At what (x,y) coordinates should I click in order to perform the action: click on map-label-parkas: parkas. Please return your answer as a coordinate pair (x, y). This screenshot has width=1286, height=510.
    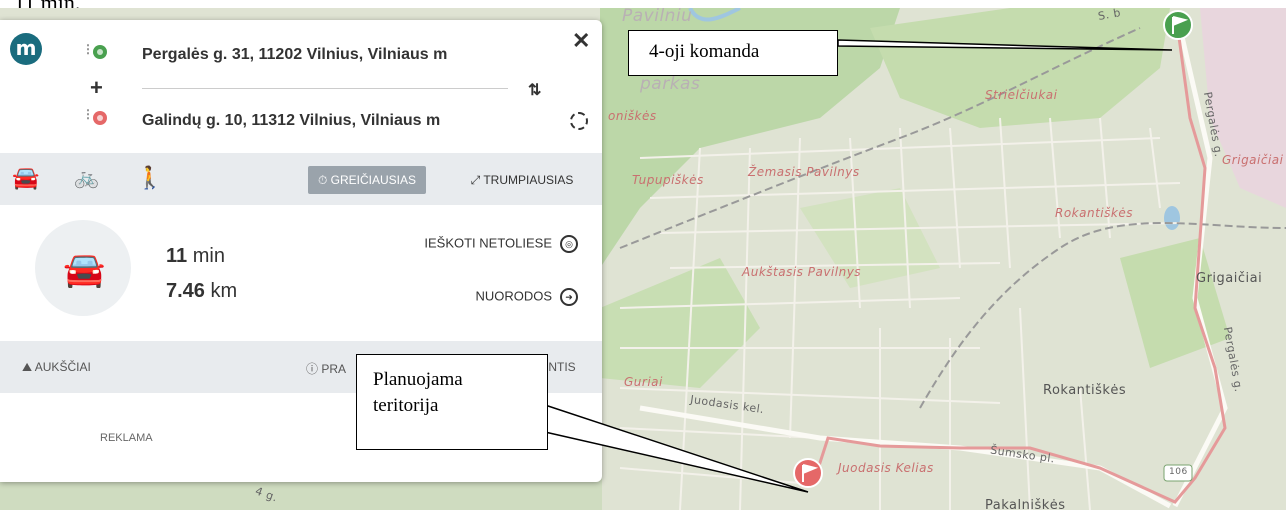
    Looking at the image, I should click on (670, 84).